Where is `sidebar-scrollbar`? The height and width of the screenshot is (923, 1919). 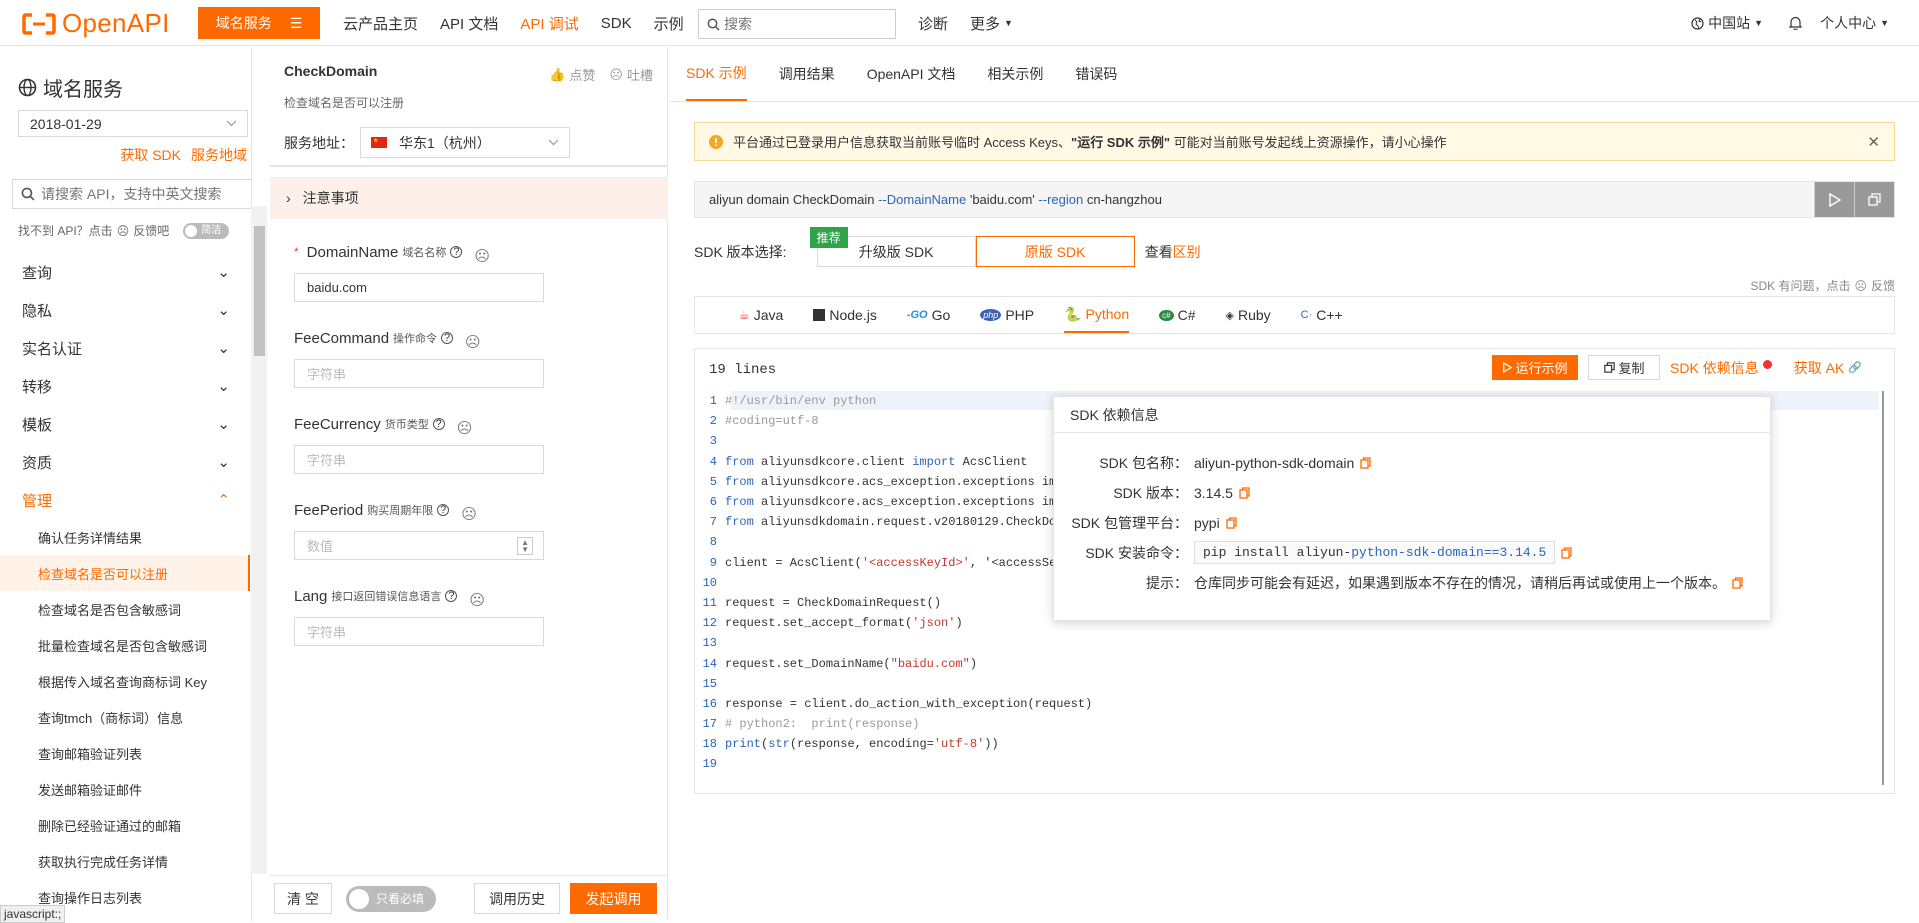
sidebar-scrollbar is located at coordinates (259, 540).